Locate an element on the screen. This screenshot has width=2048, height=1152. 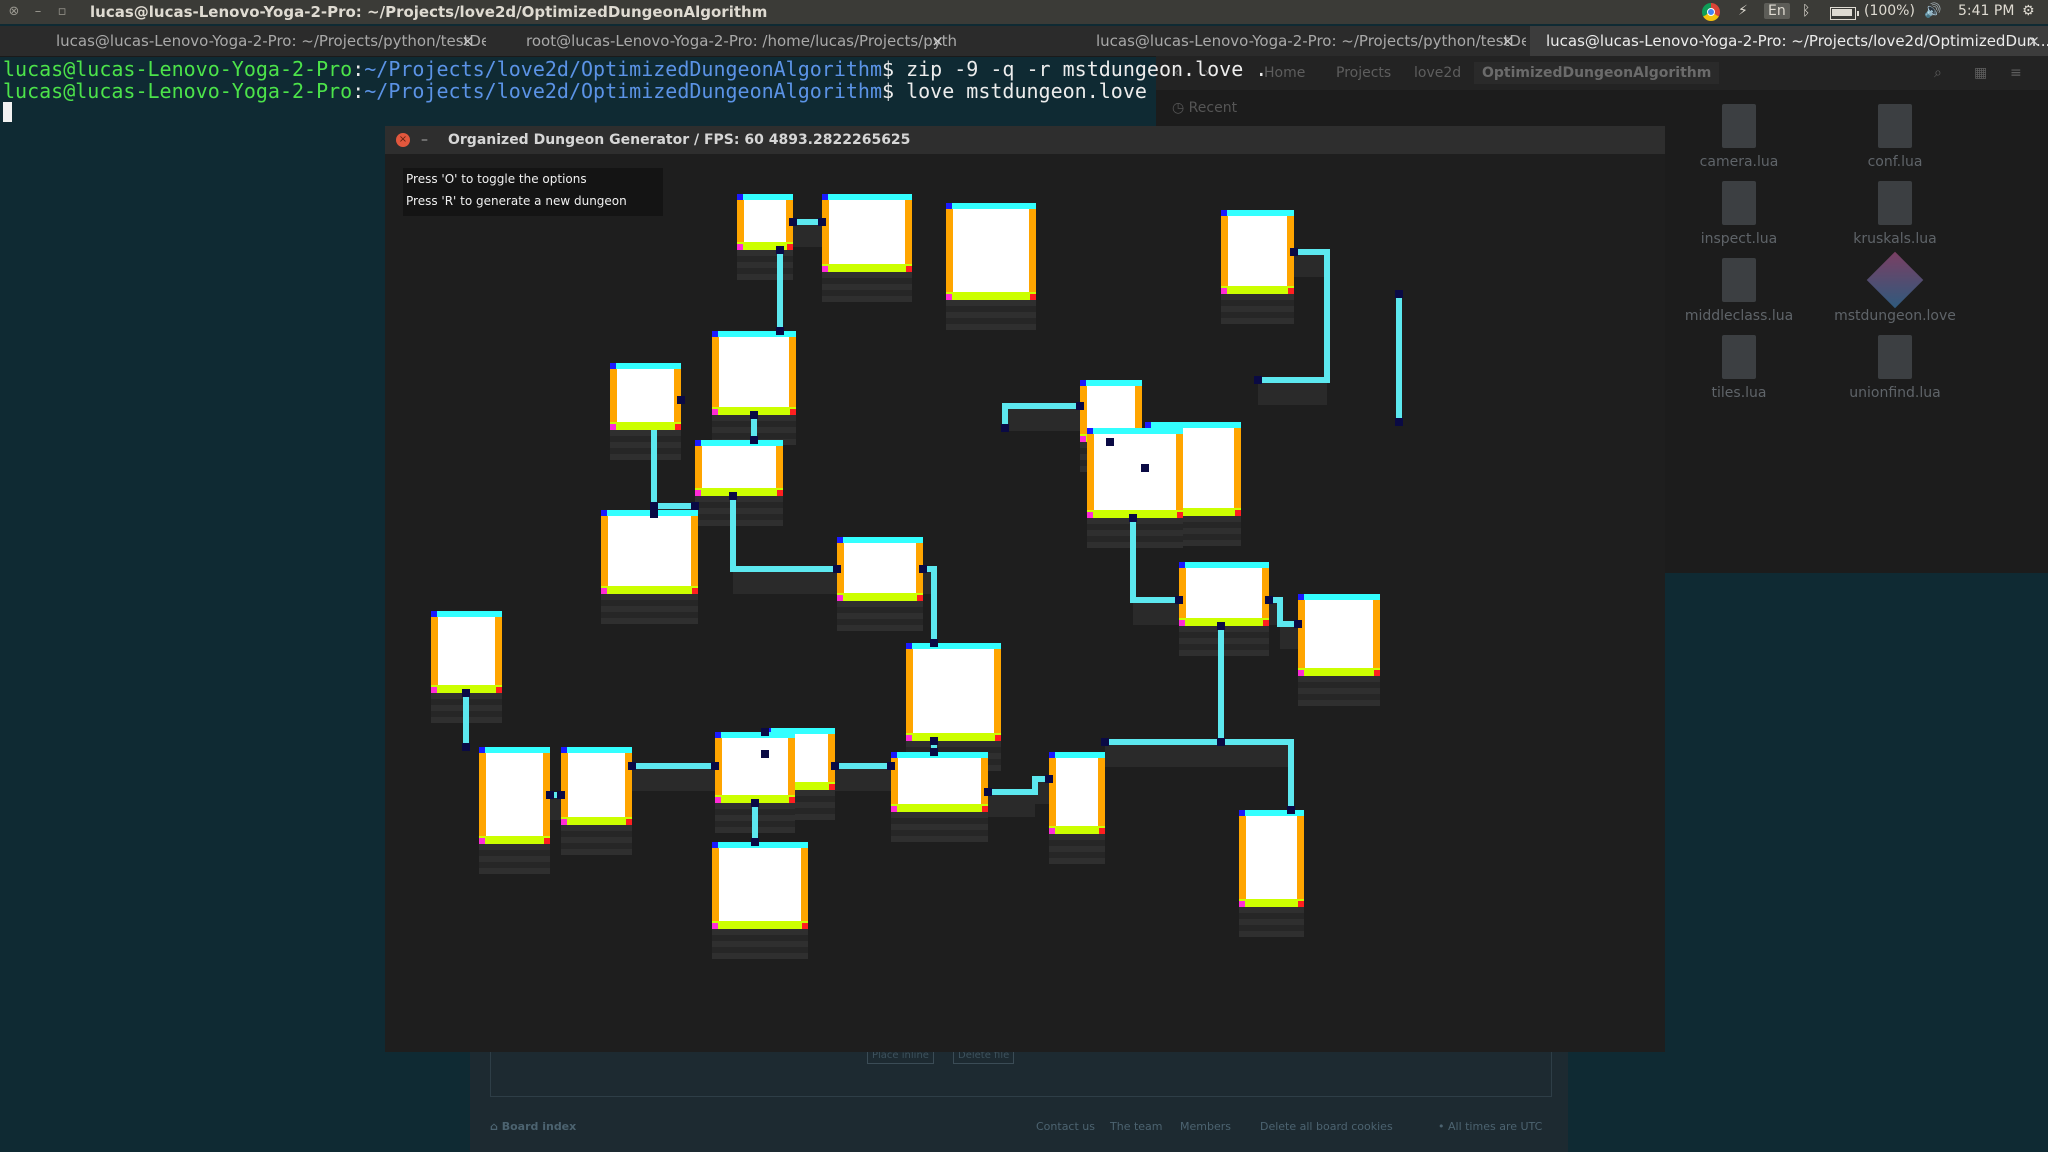
chrome-icon is located at coordinates (1711, 12).